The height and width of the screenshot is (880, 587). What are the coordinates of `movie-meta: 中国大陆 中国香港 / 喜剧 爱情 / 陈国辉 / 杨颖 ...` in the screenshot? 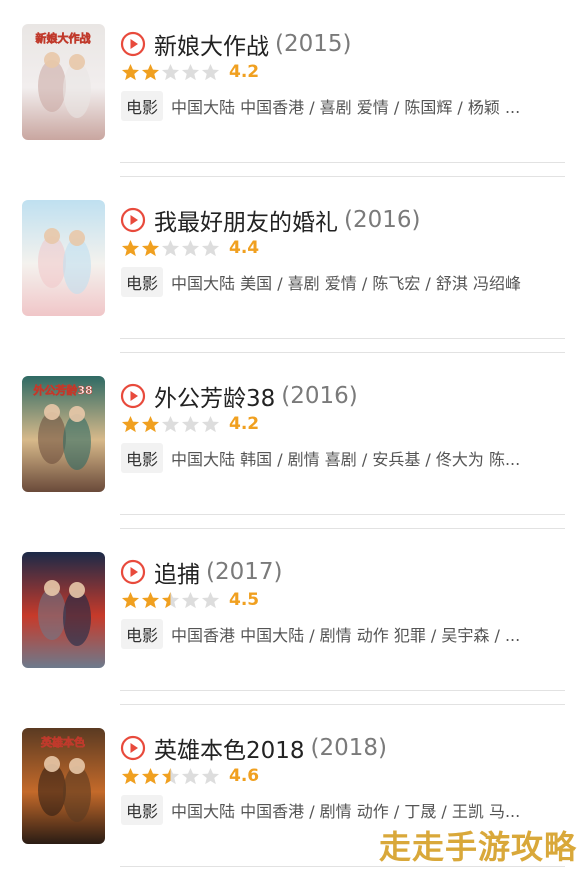 It's located at (345, 106).